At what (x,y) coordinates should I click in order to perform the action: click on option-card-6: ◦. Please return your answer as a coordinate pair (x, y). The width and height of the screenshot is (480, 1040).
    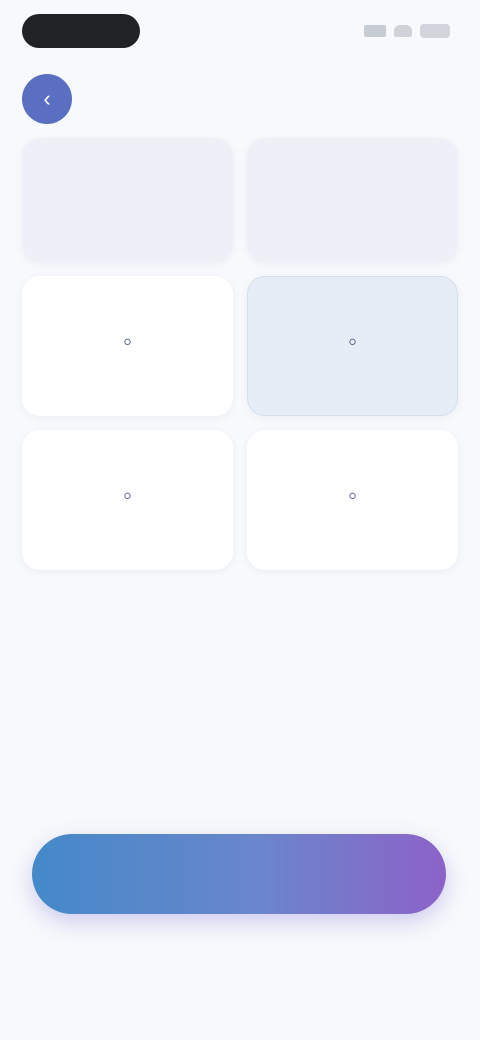
    Looking at the image, I should click on (352, 500).